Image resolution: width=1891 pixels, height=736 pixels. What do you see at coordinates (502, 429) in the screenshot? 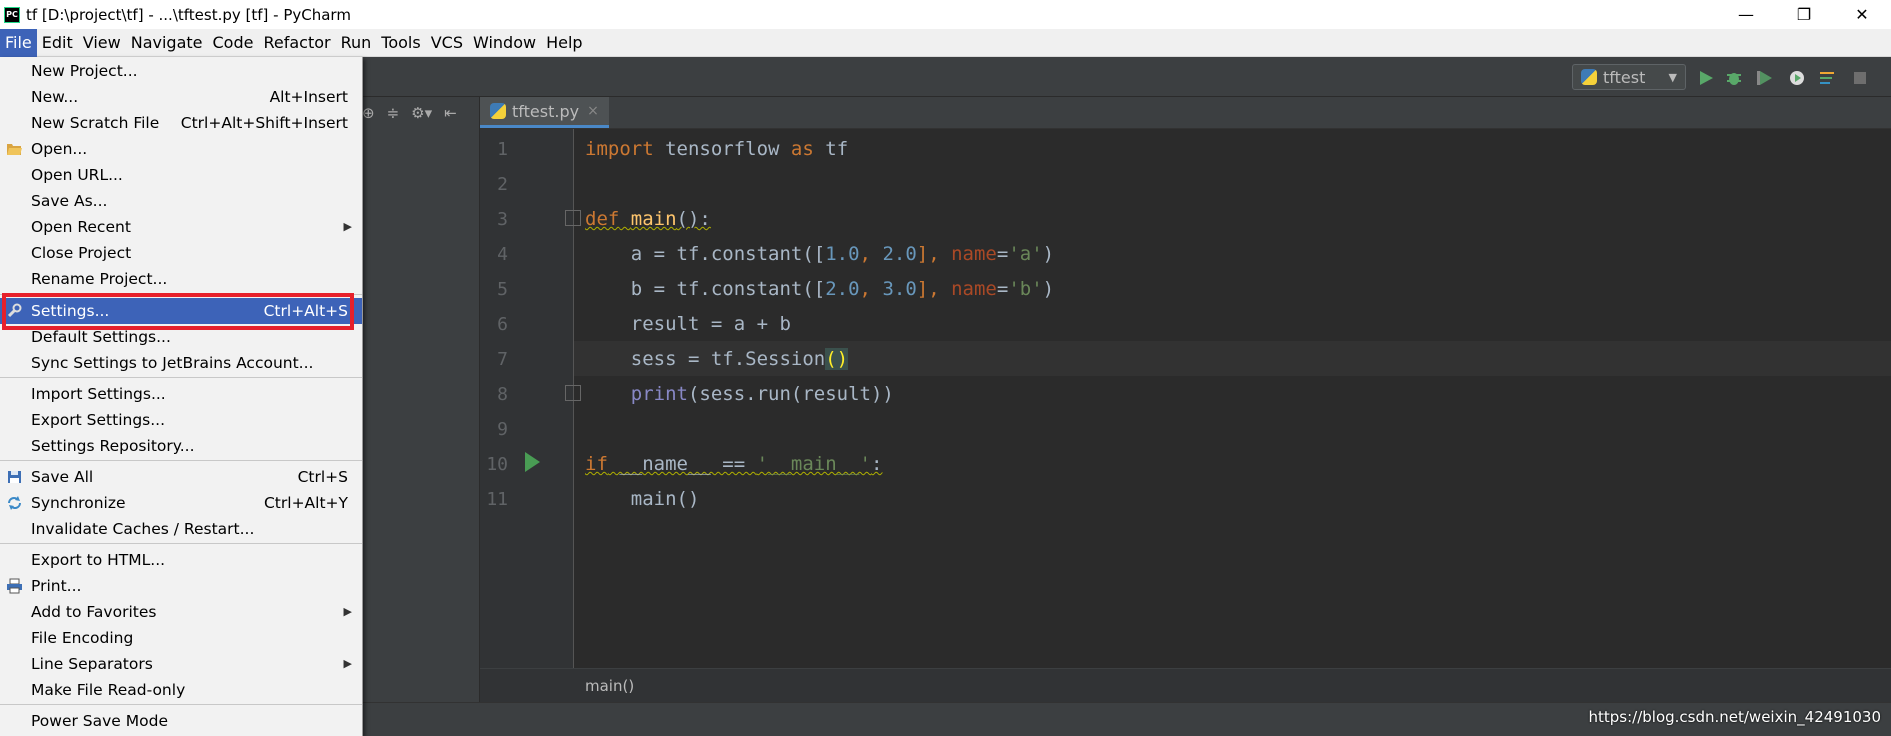
I see `line-number: 9` at bounding box center [502, 429].